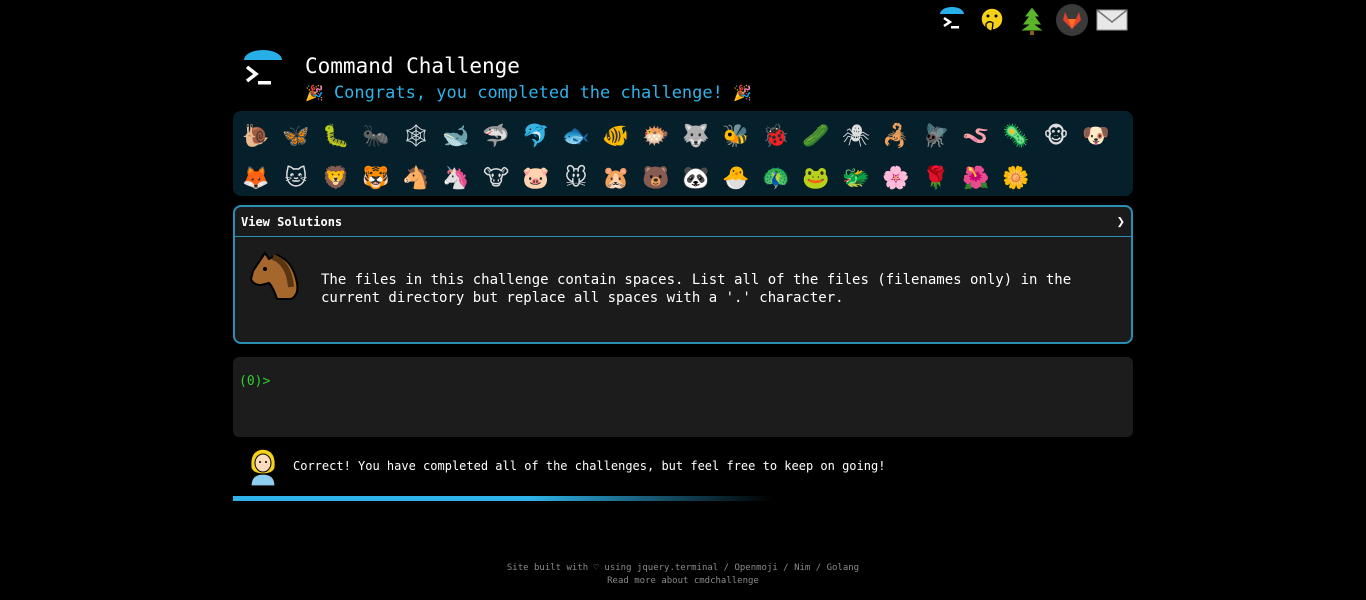 This screenshot has width=1366, height=600. I want to click on worm-icon: 🪱, so click(976, 136).